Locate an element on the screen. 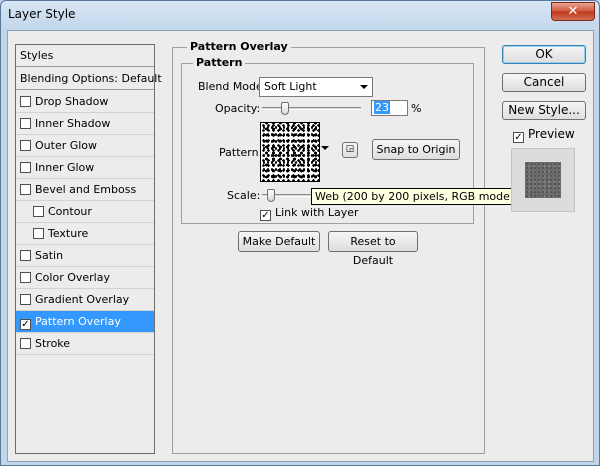 Image resolution: width=600 pixels, height=466 pixels. style-item-label: Satin is located at coordinates (49, 255).